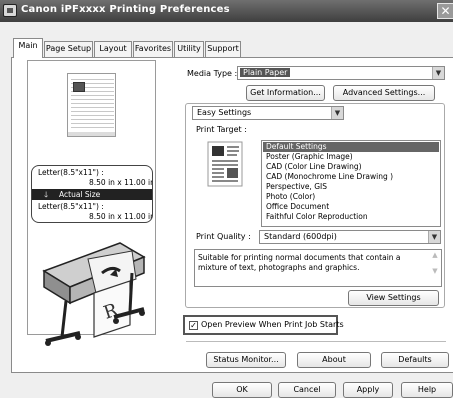 Image resolution: width=453 pixels, height=398 pixels. Describe the element at coordinates (223, 49) in the screenshot. I see `tab-support: Support` at that location.